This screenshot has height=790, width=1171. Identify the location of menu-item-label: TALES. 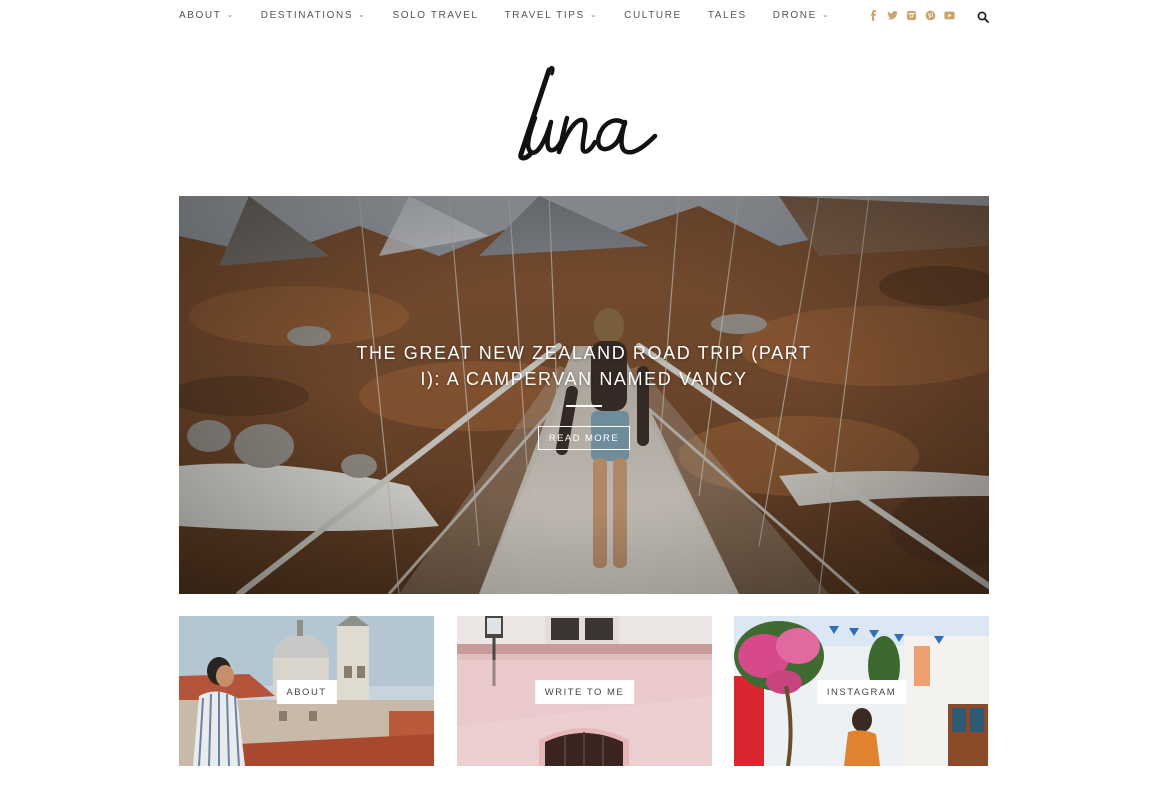
(727, 15).